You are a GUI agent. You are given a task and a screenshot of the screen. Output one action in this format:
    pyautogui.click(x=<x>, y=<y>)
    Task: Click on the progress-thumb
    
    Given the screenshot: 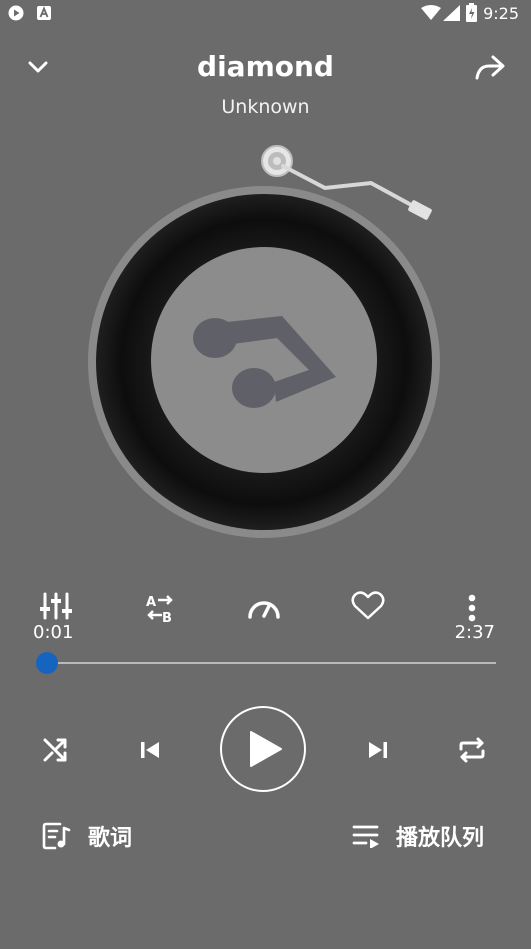 What is the action you would take?
    pyautogui.click(x=46, y=663)
    